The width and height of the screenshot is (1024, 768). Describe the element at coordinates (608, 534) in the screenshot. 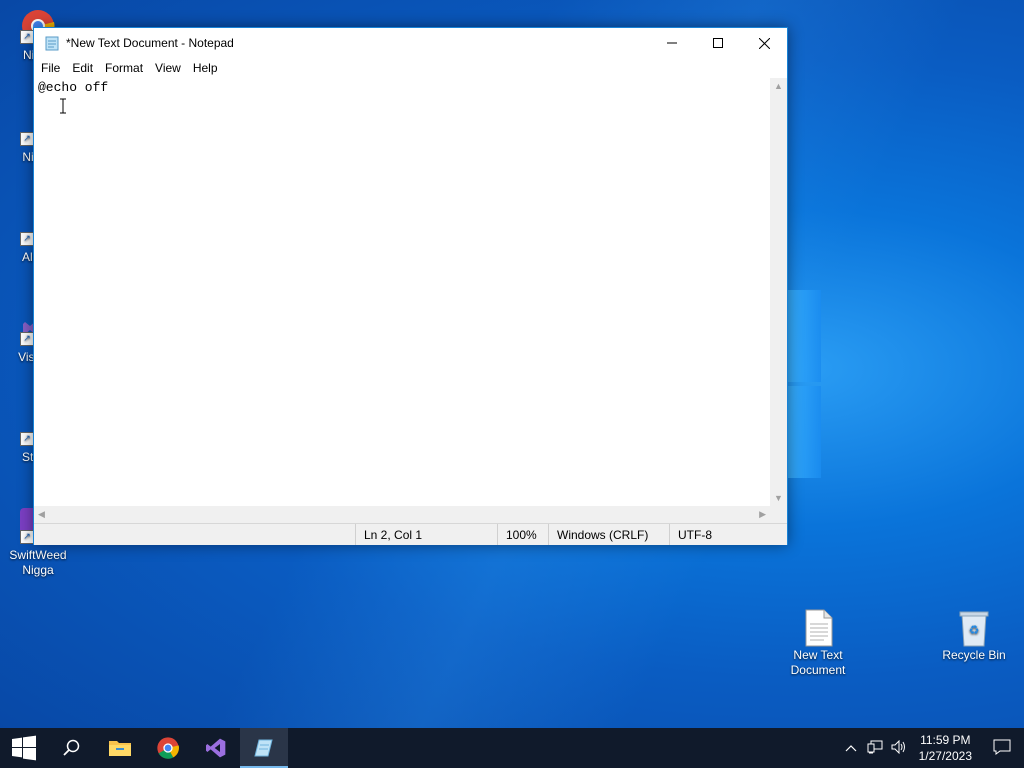

I see `status-line-endings: Windows (CRLF)` at that location.